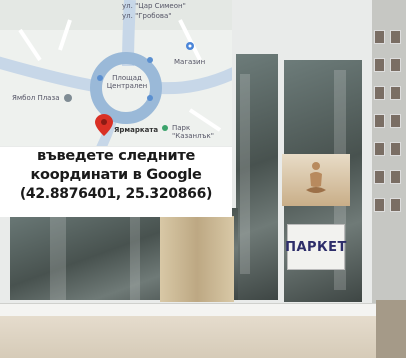 This screenshot has width=406, height=358. Describe the element at coordinates (257, 177) in the screenshot. I see `window-pane` at that location.